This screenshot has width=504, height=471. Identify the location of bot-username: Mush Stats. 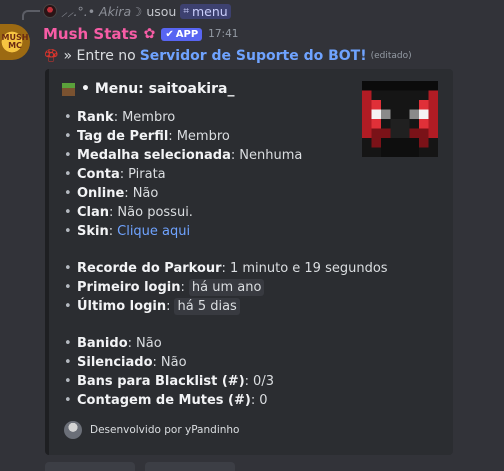
(90, 34).